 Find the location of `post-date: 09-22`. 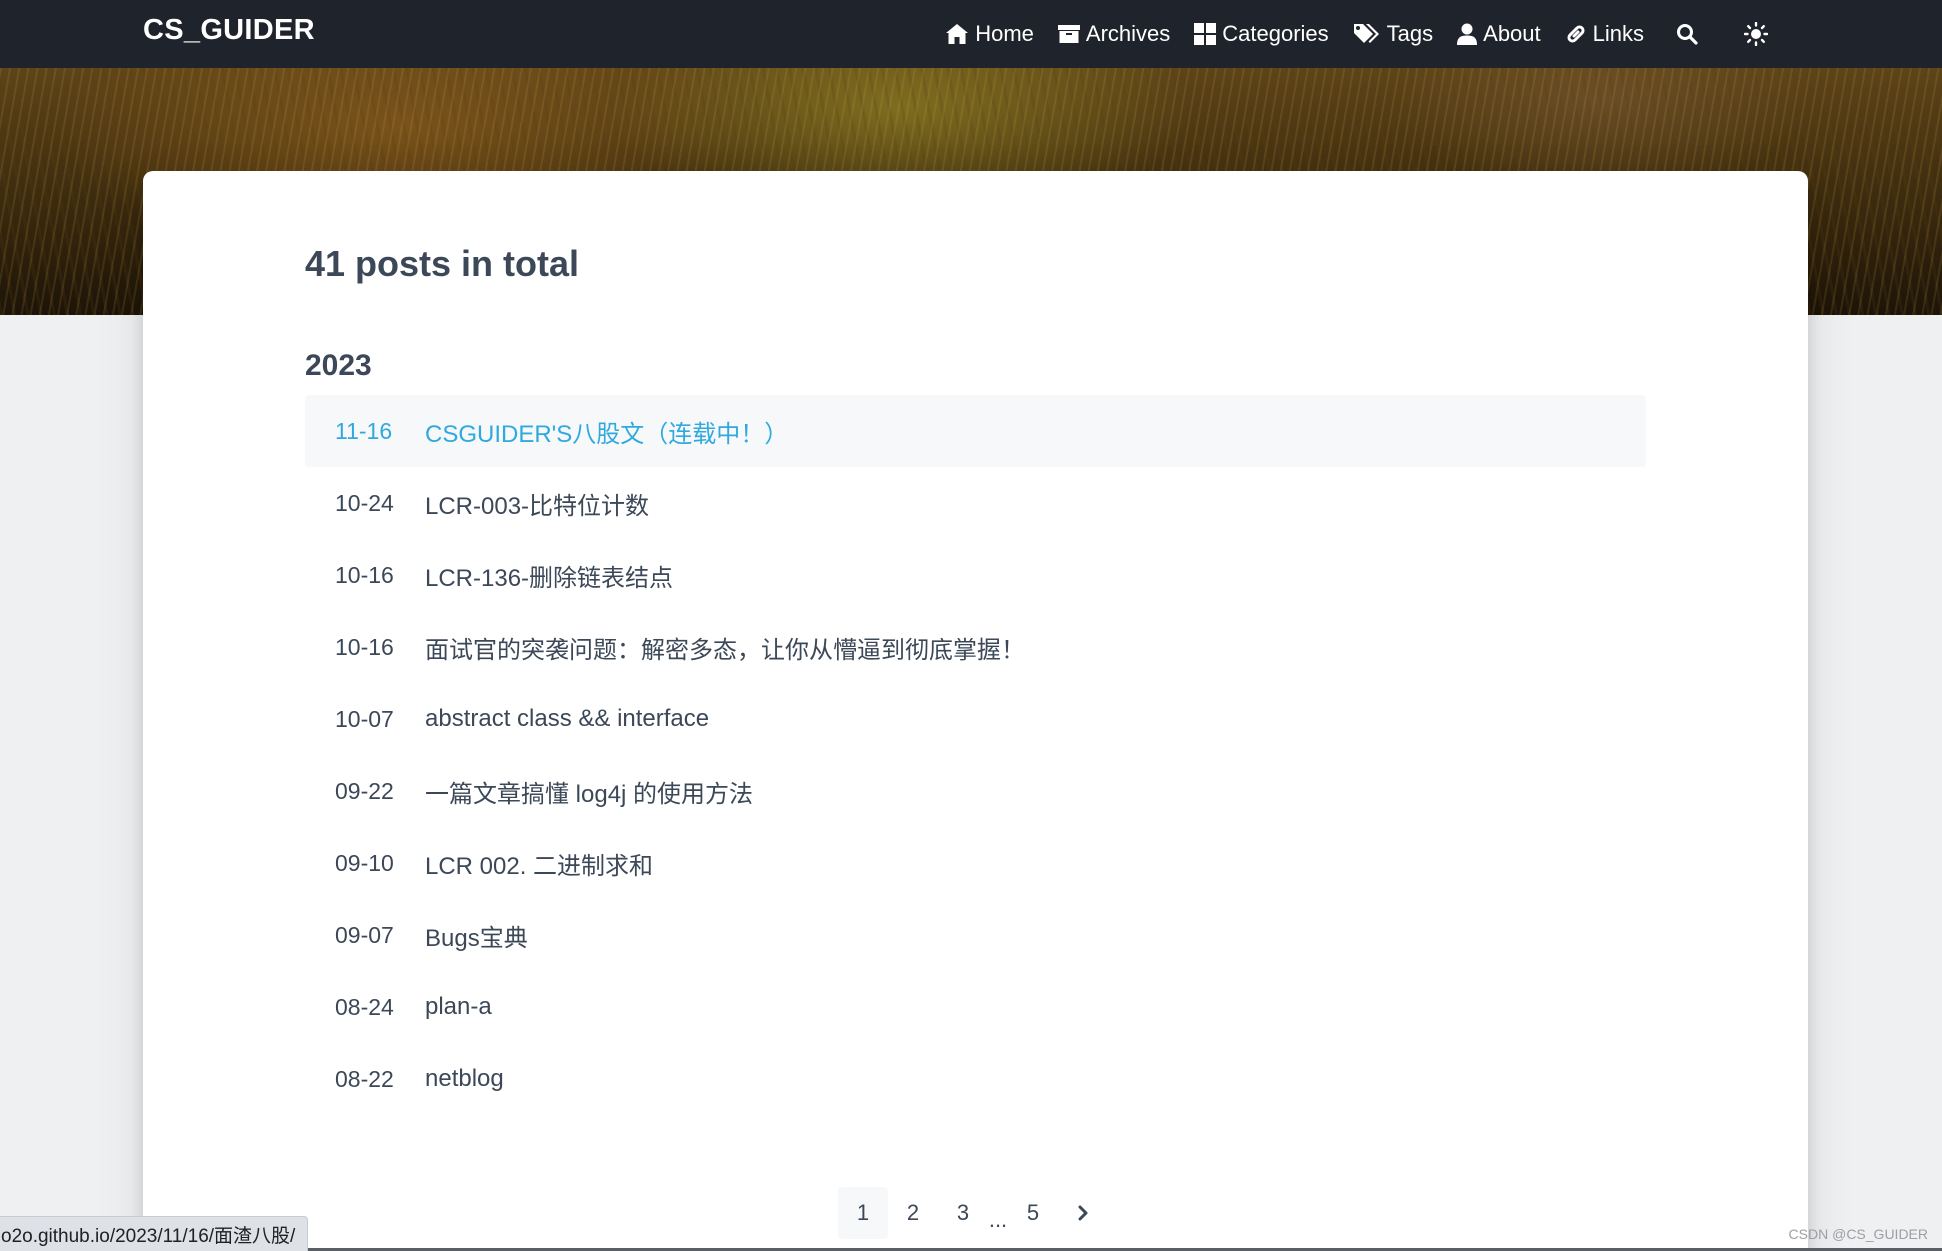

post-date: 09-22 is located at coordinates (364, 790).